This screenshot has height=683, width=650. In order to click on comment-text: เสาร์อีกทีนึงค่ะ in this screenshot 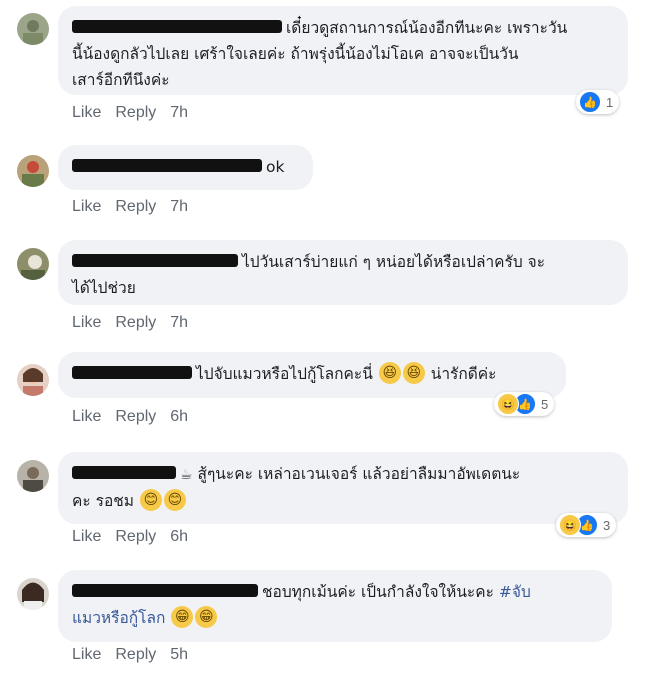, I will do `click(121, 80)`.